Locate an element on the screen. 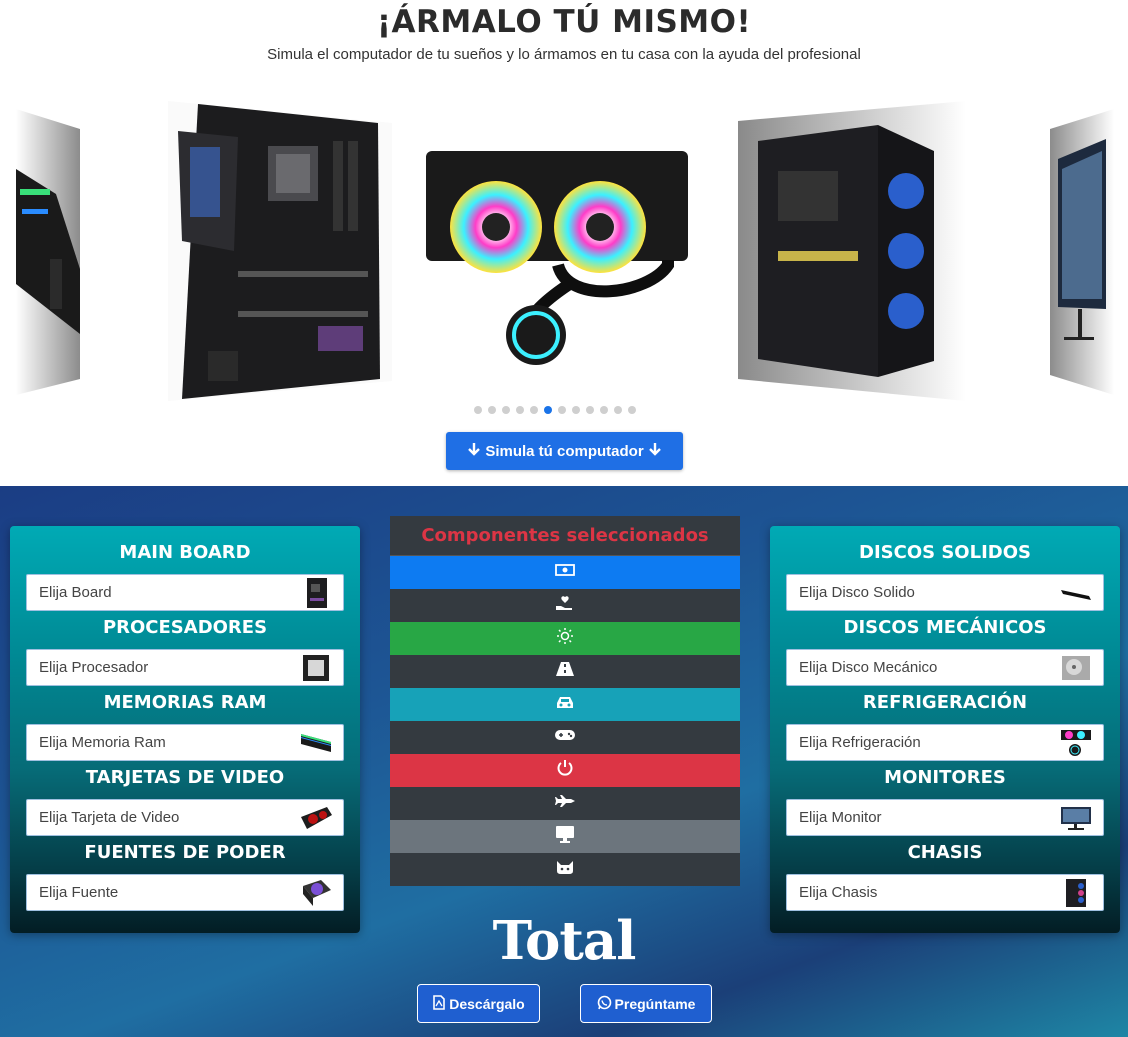 This screenshot has width=1128, height=1037. carousel-slide-motherboard is located at coordinates (280, 251).